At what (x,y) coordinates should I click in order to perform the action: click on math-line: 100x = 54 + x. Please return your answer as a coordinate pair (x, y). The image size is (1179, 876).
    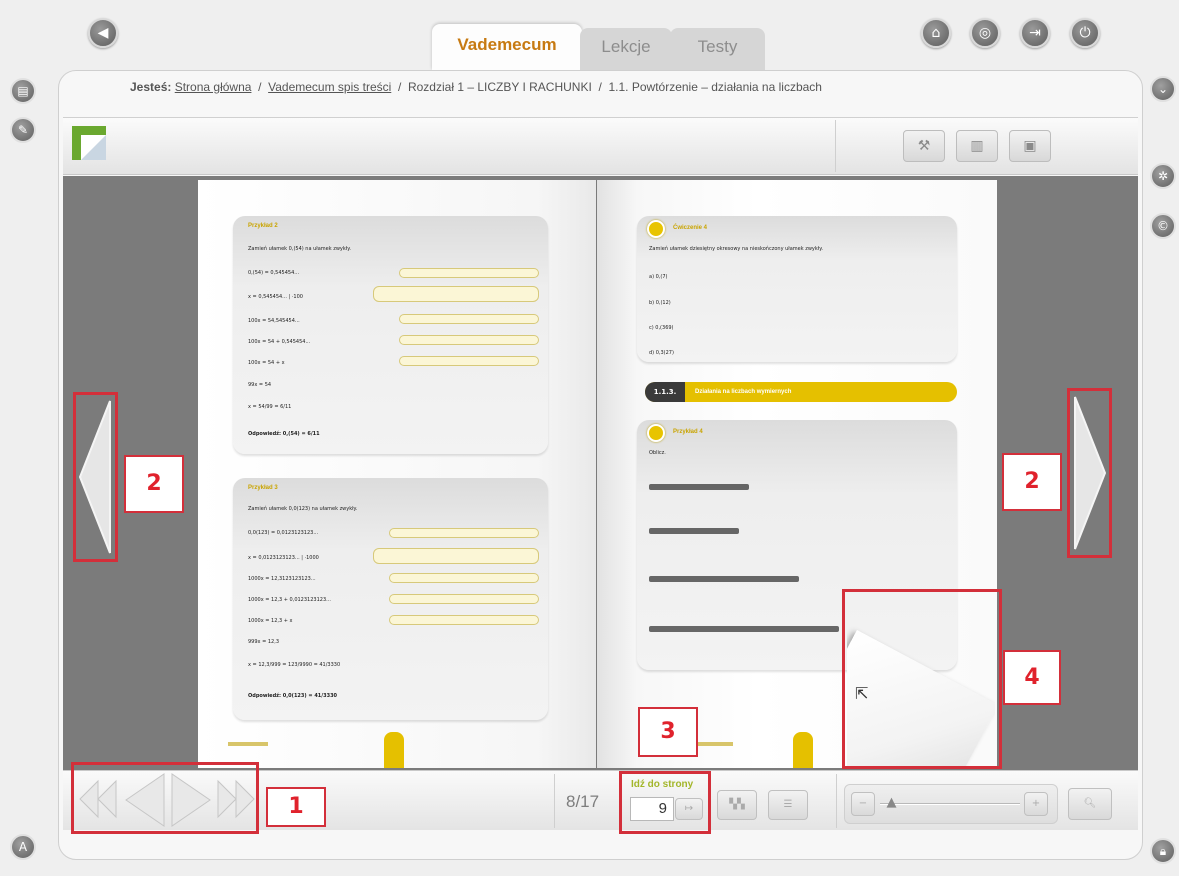
    Looking at the image, I should click on (266, 363).